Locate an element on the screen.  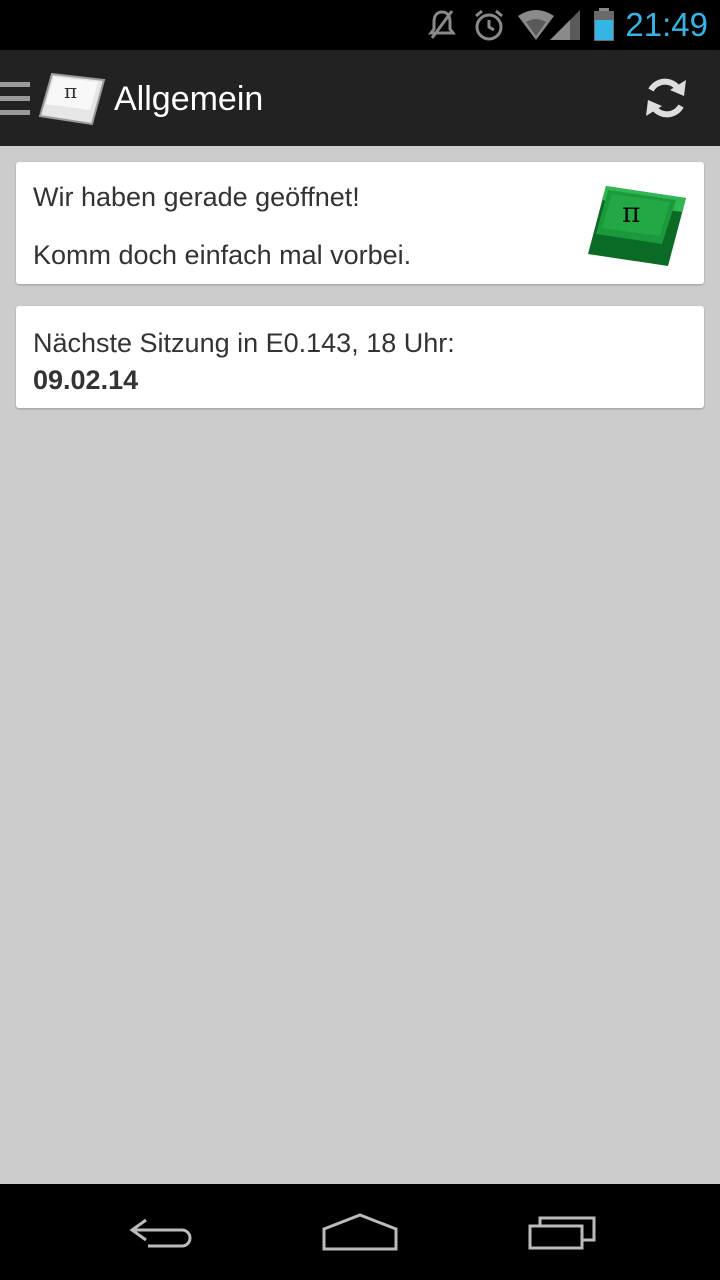
session-date: 09.02.14 is located at coordinates (86, 380).